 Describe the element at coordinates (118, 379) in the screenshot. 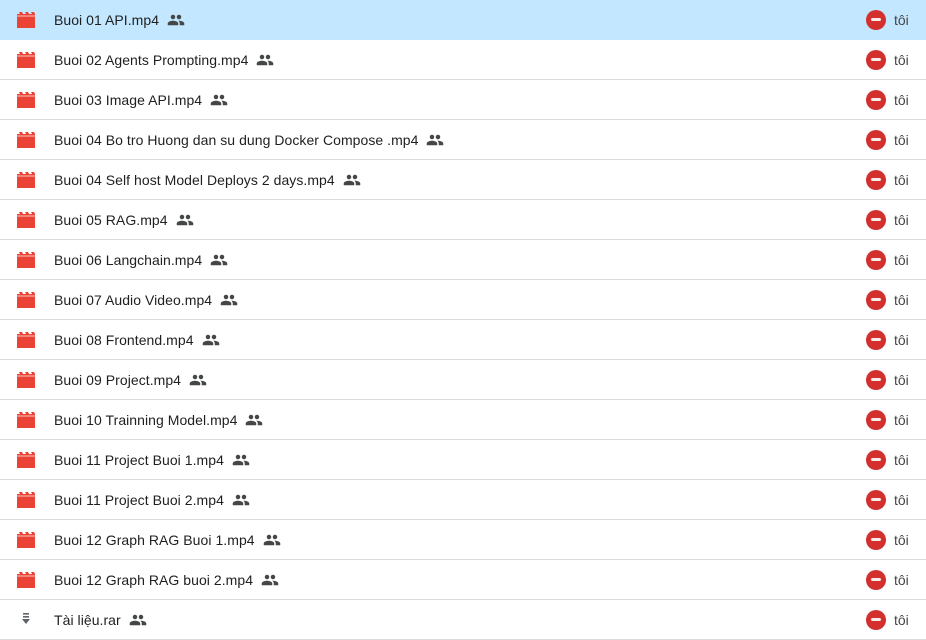

I see `file-name: Buoi 09 Project.mp4` at that location.